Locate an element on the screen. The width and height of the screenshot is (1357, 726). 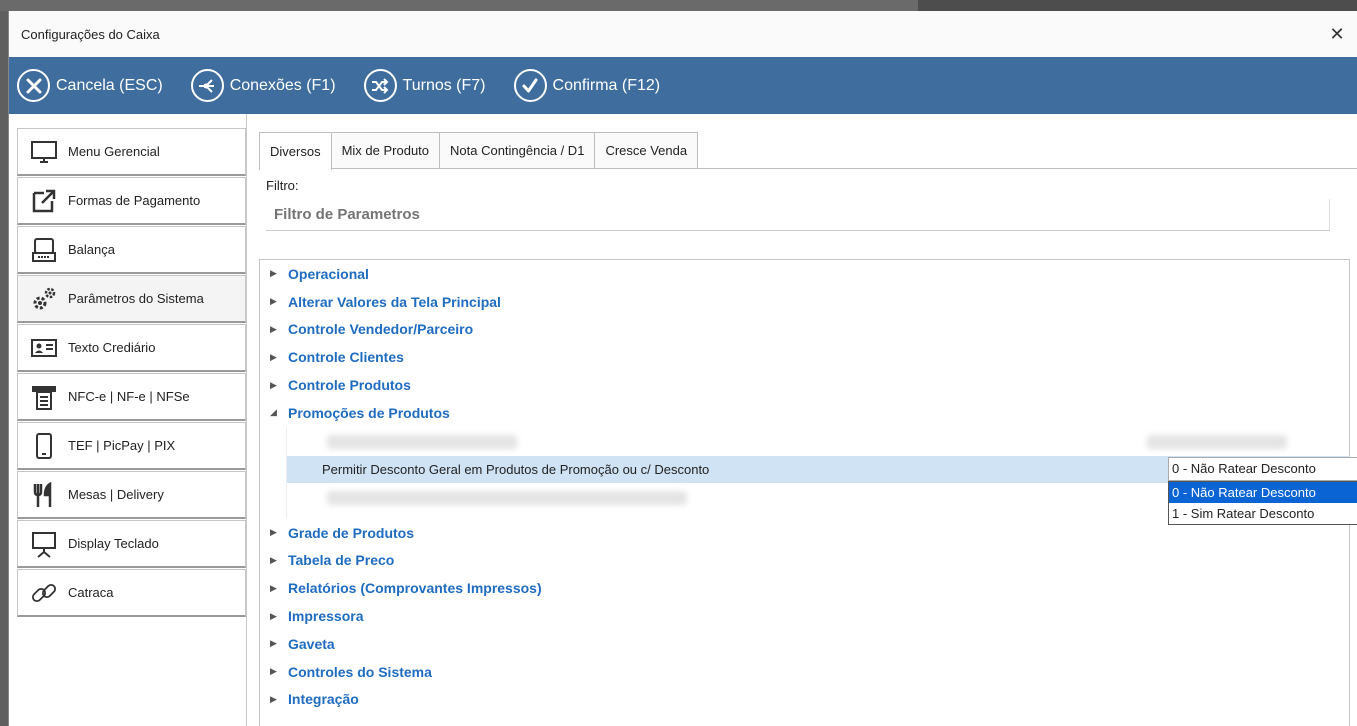
check-circle-icon is located at coordinates (530, 85).